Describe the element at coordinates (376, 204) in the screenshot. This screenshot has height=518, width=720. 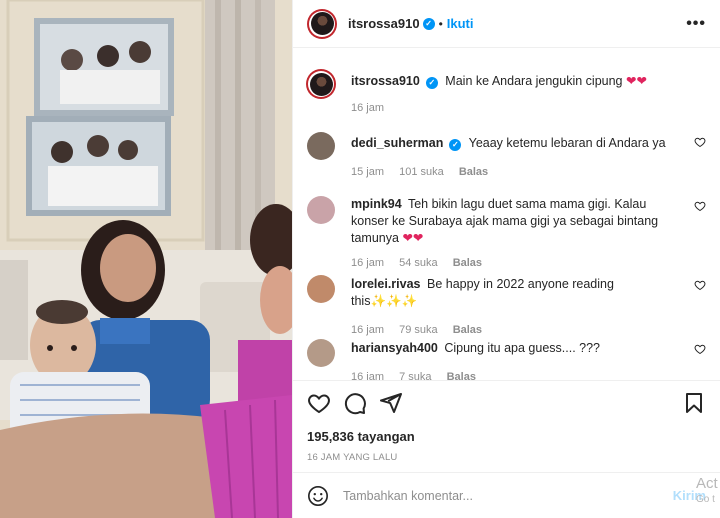
I see `commenter-username: mpink94` at that location.